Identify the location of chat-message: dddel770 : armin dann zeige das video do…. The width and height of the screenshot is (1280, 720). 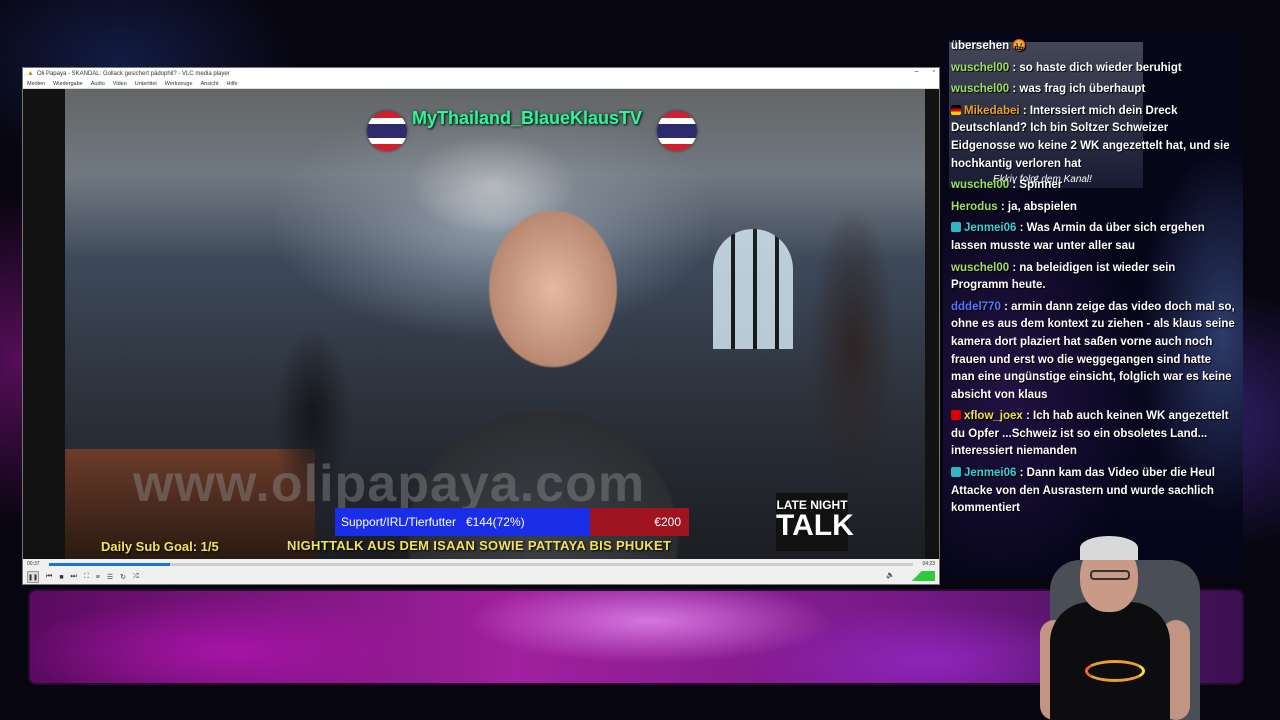
(1093, 352).